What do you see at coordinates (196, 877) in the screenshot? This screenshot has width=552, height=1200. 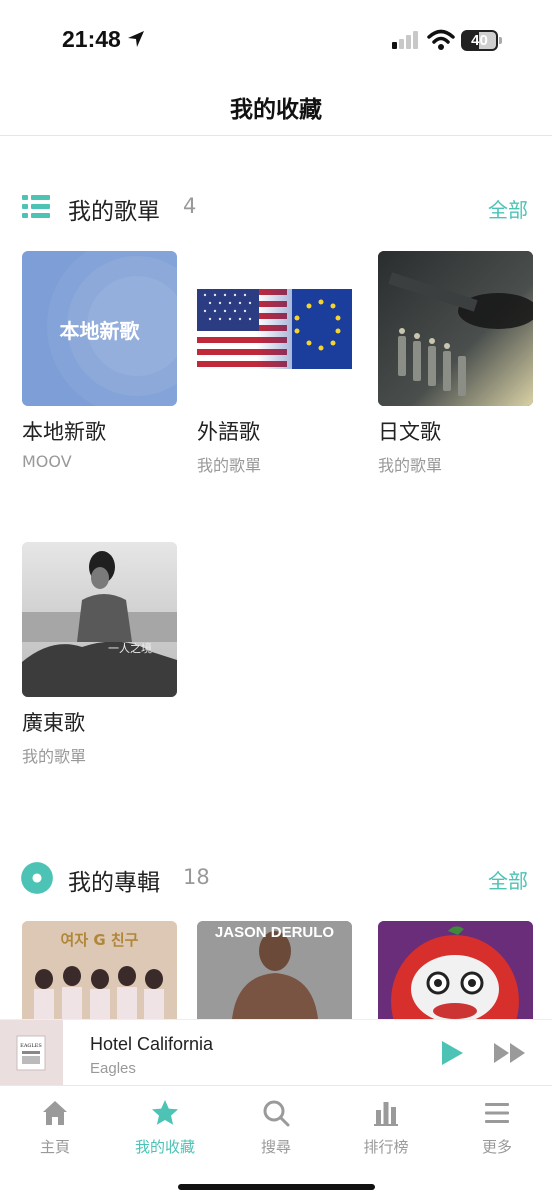 I see `albums-count: 18` at bounding box center [196, 877].